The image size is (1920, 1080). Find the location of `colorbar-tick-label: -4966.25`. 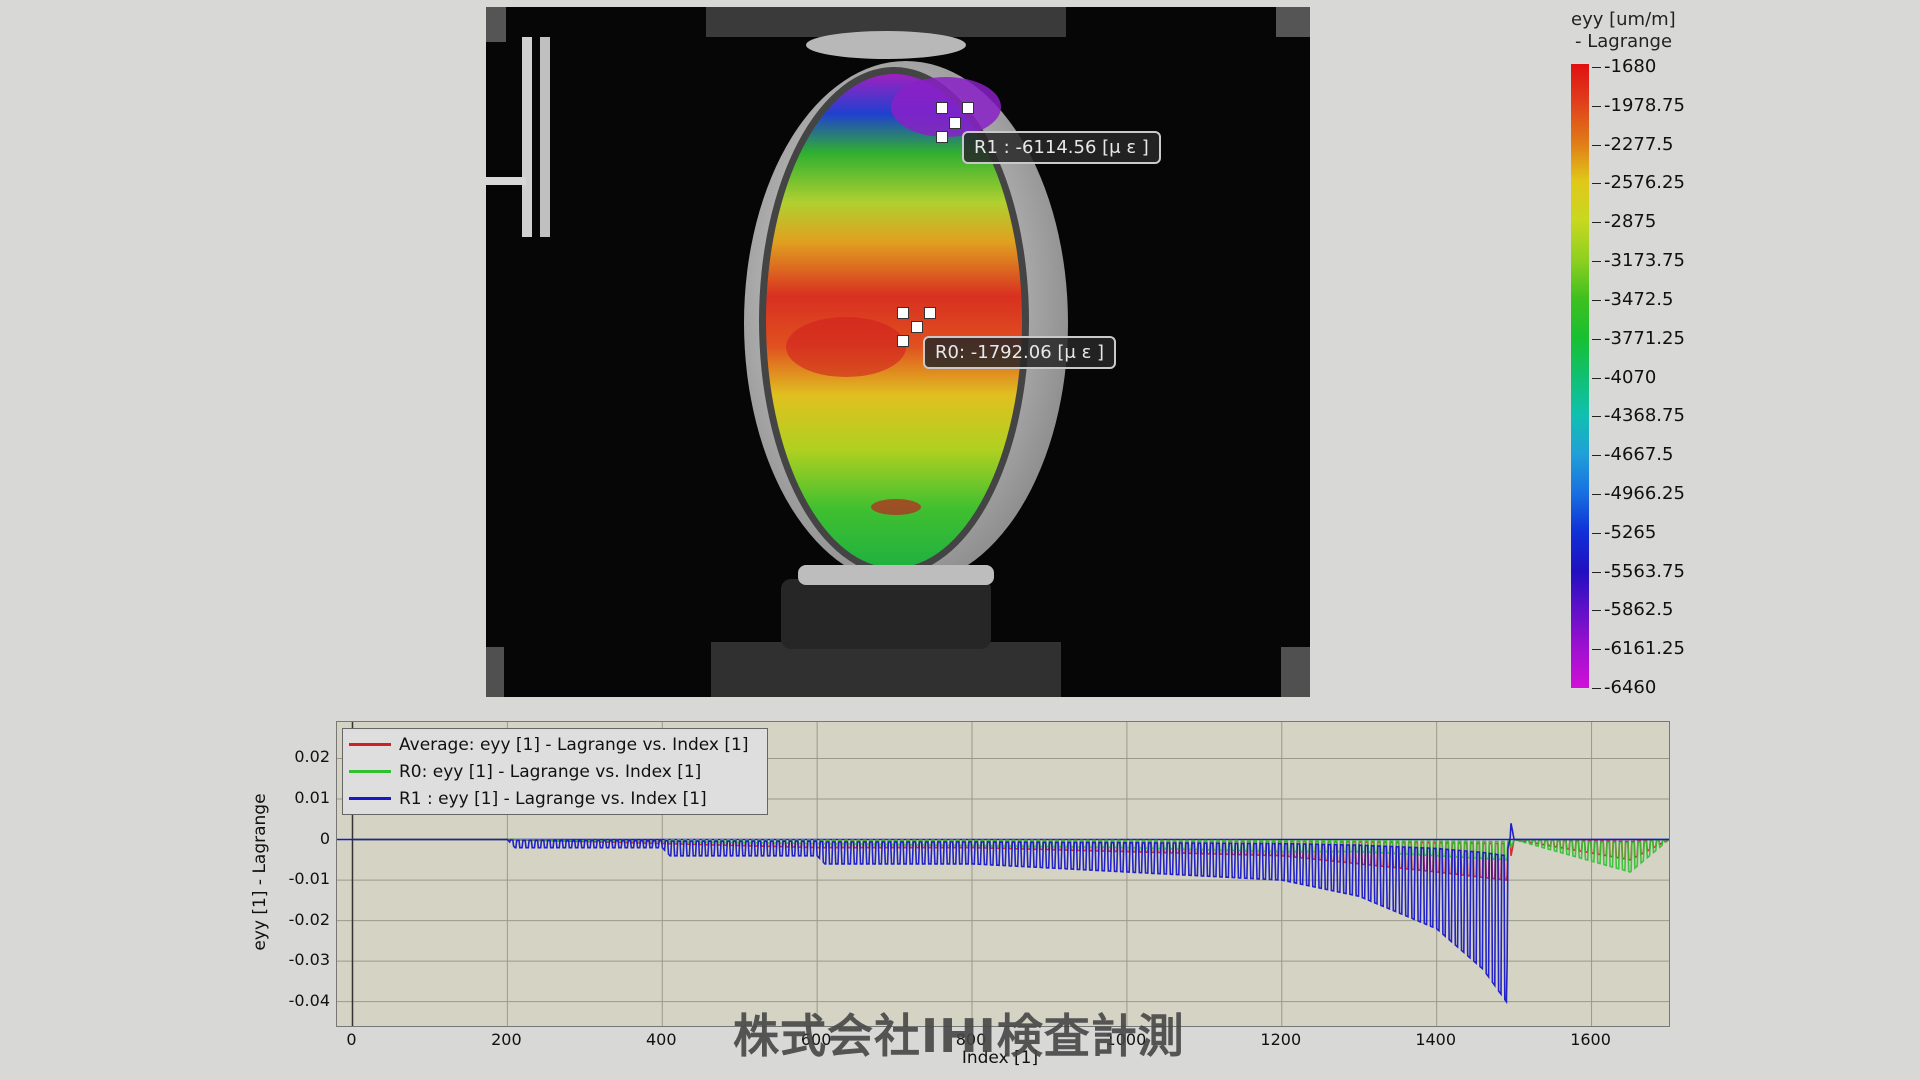

colorbar-tick-label: -4966.25 is located at coordinates (1644, 493).